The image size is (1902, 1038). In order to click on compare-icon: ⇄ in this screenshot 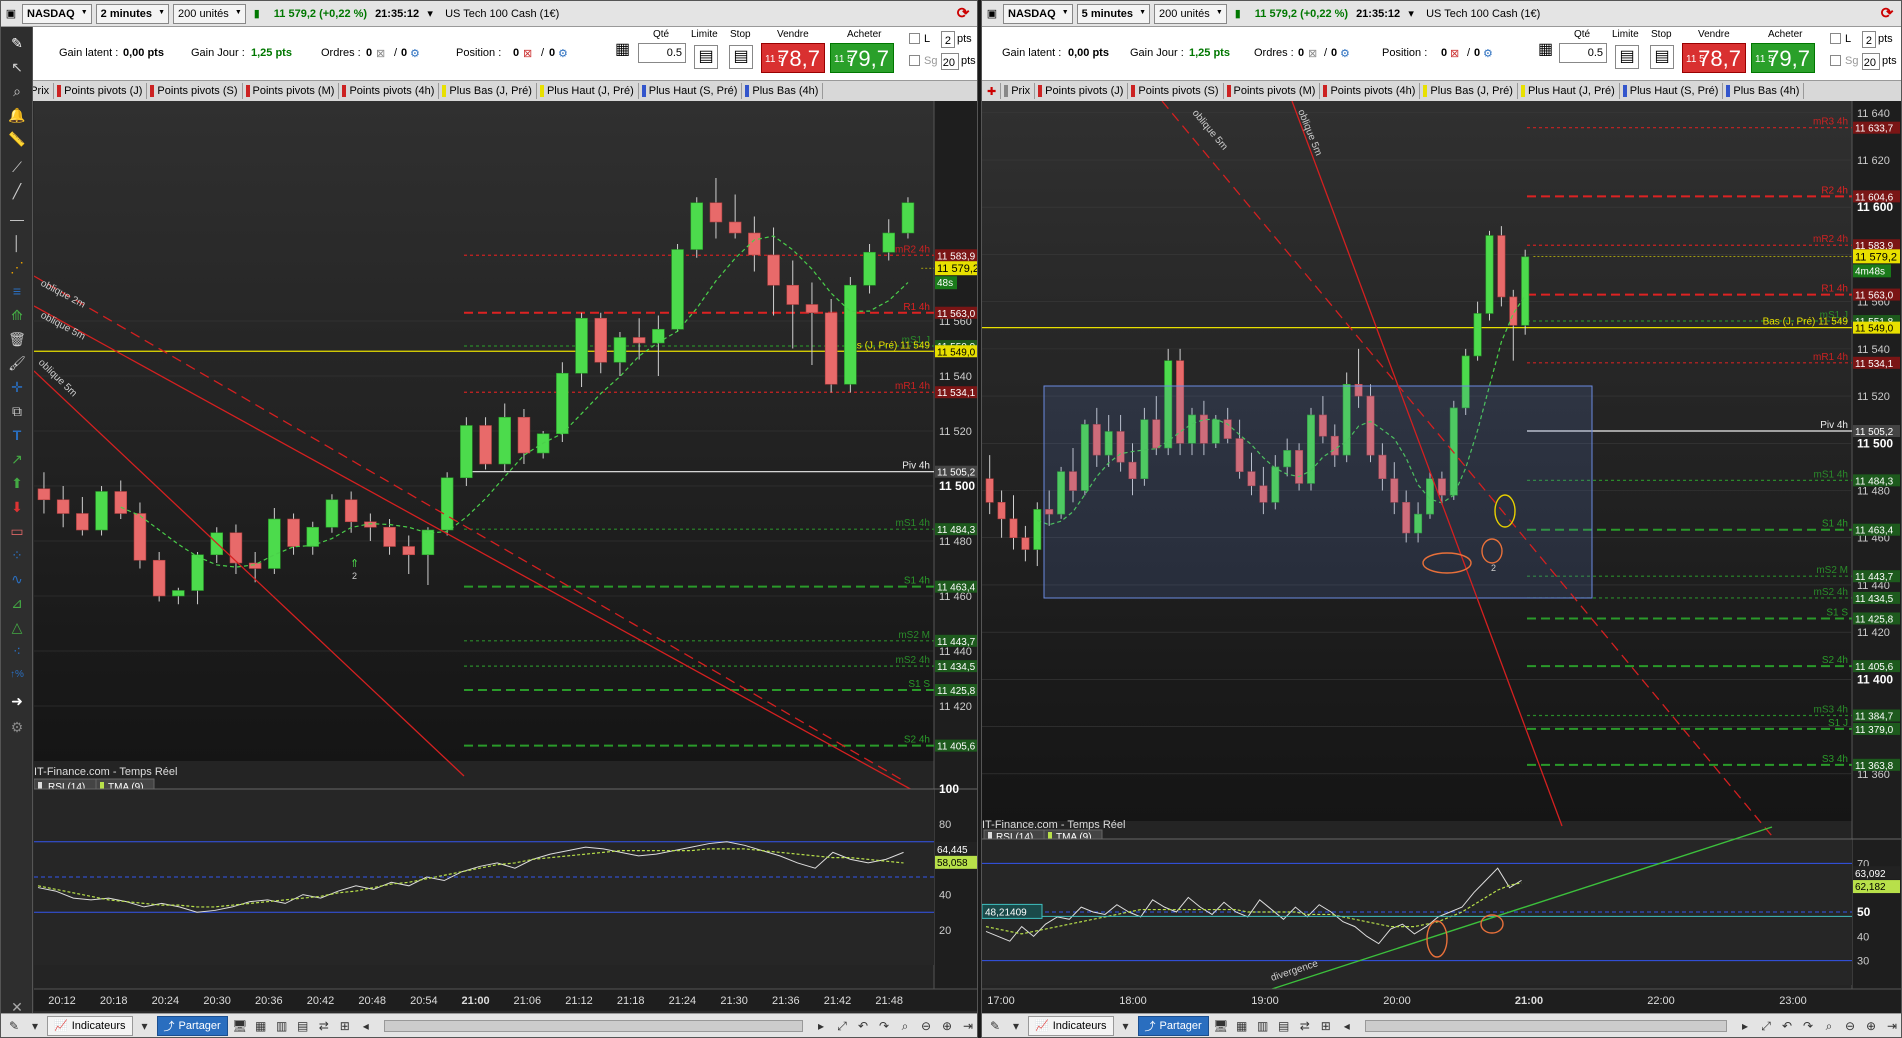, I will do `click(1305, 1026)`.